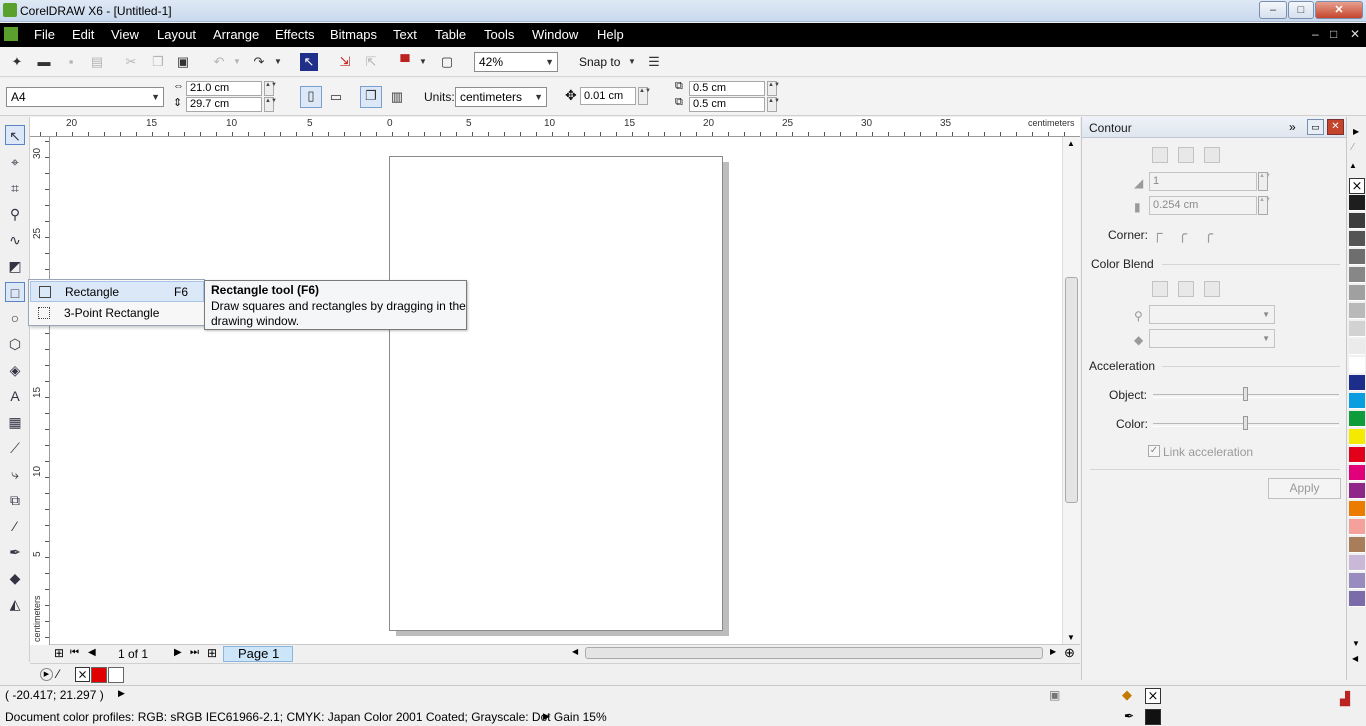  What do you see at coordinates (224, 104) in the screenshot?
I see `paper-height-field: 29.7 cm` at bounding box center [224, 104].